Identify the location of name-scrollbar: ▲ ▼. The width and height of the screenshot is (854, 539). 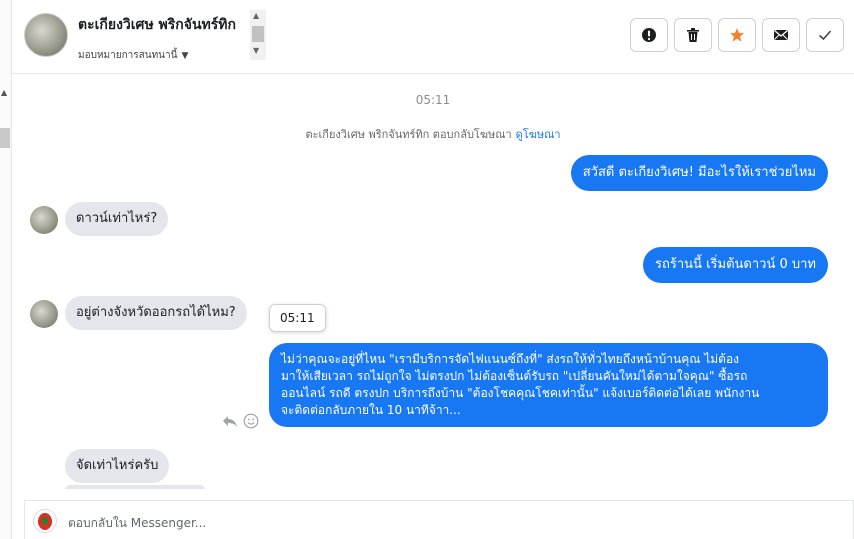
(258, 35).